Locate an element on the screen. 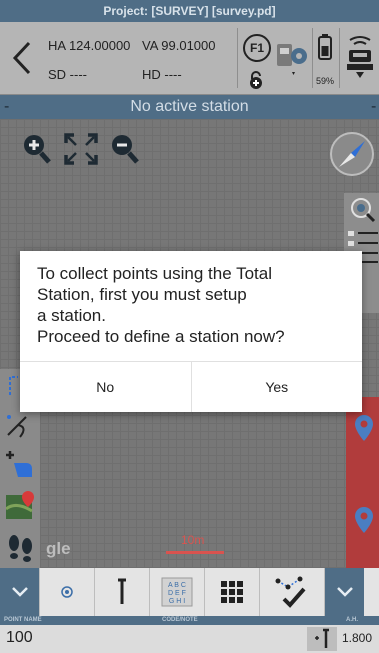 The image size is (379, 653). expand-toolbar-button is located at coordinates (344, 592).